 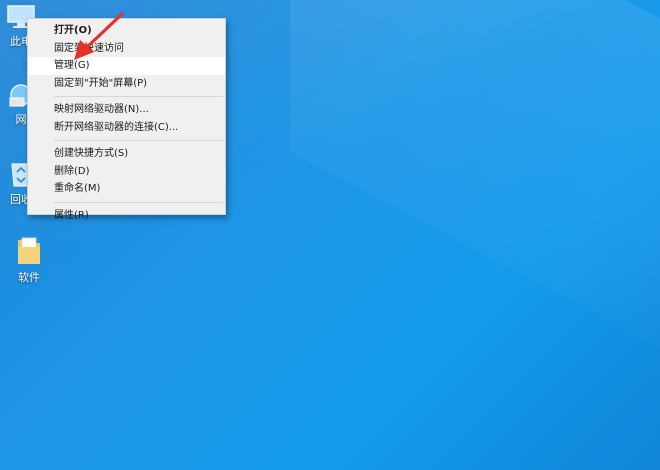 I want to click on menu-item-delete: 删除(D), so click(x=126, y=172).